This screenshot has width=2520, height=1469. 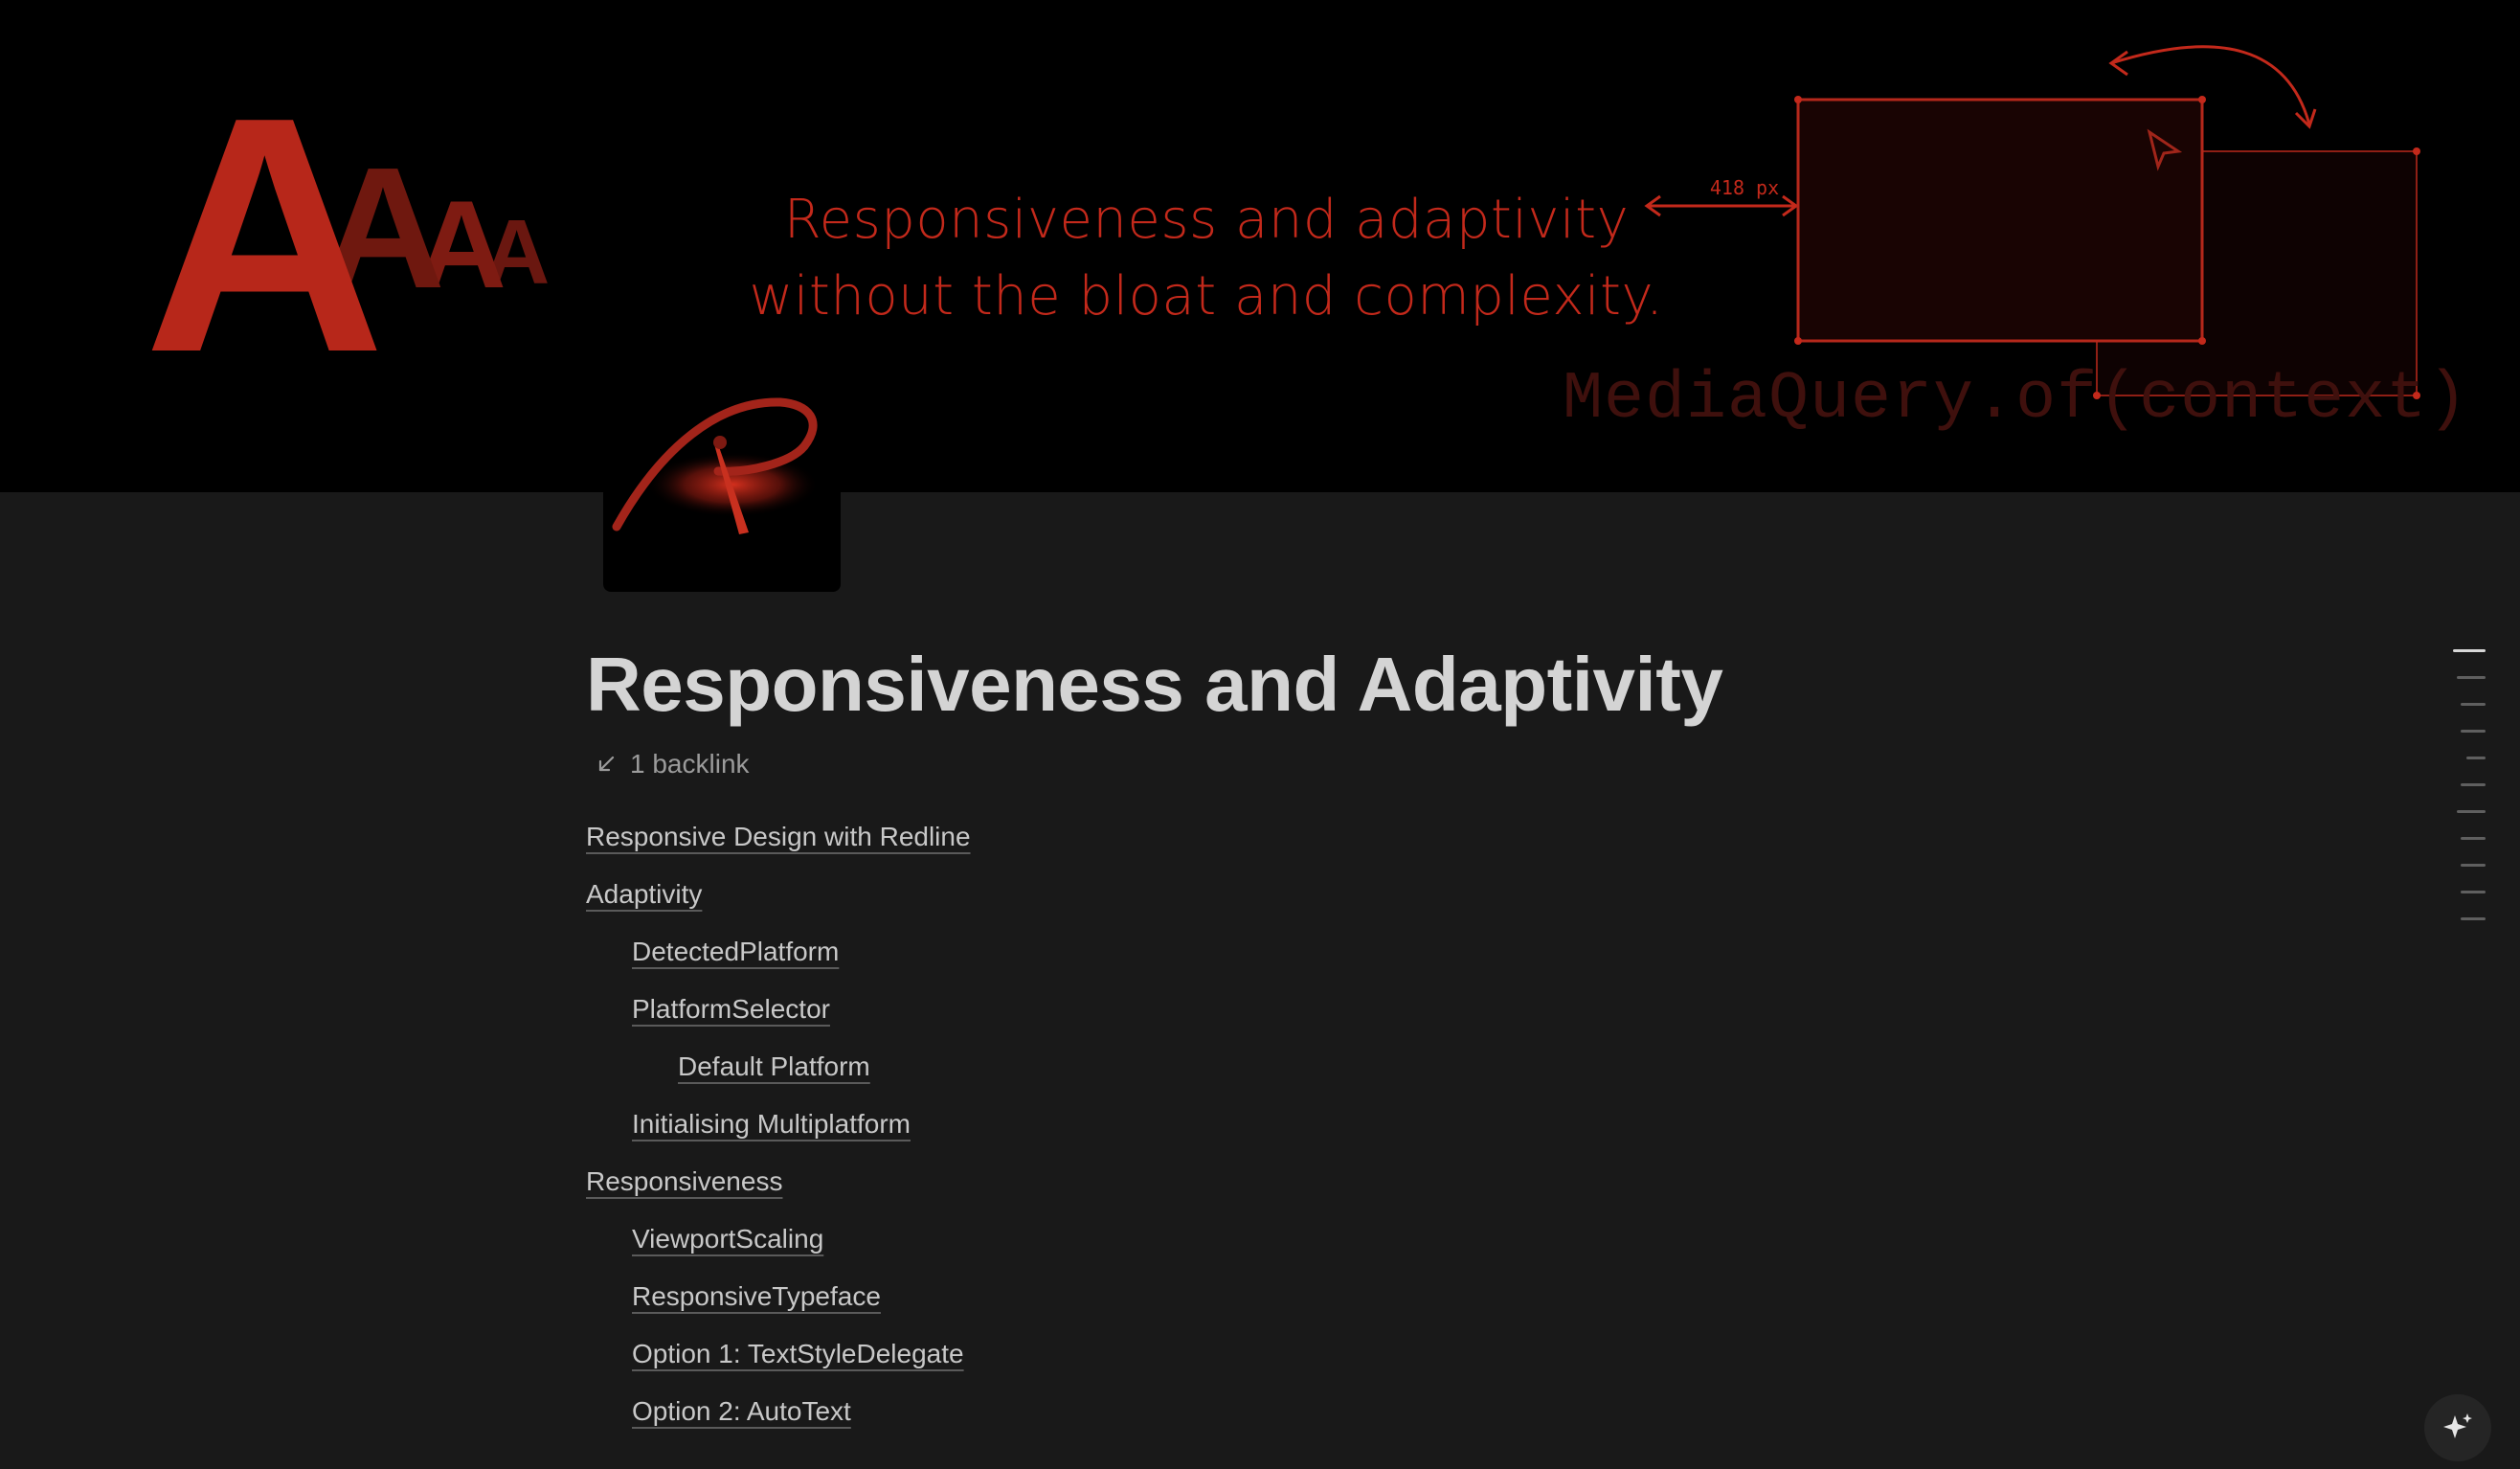 I want to click on toc-item: Option 2: AutoText, so click(x=1400, y=1411).